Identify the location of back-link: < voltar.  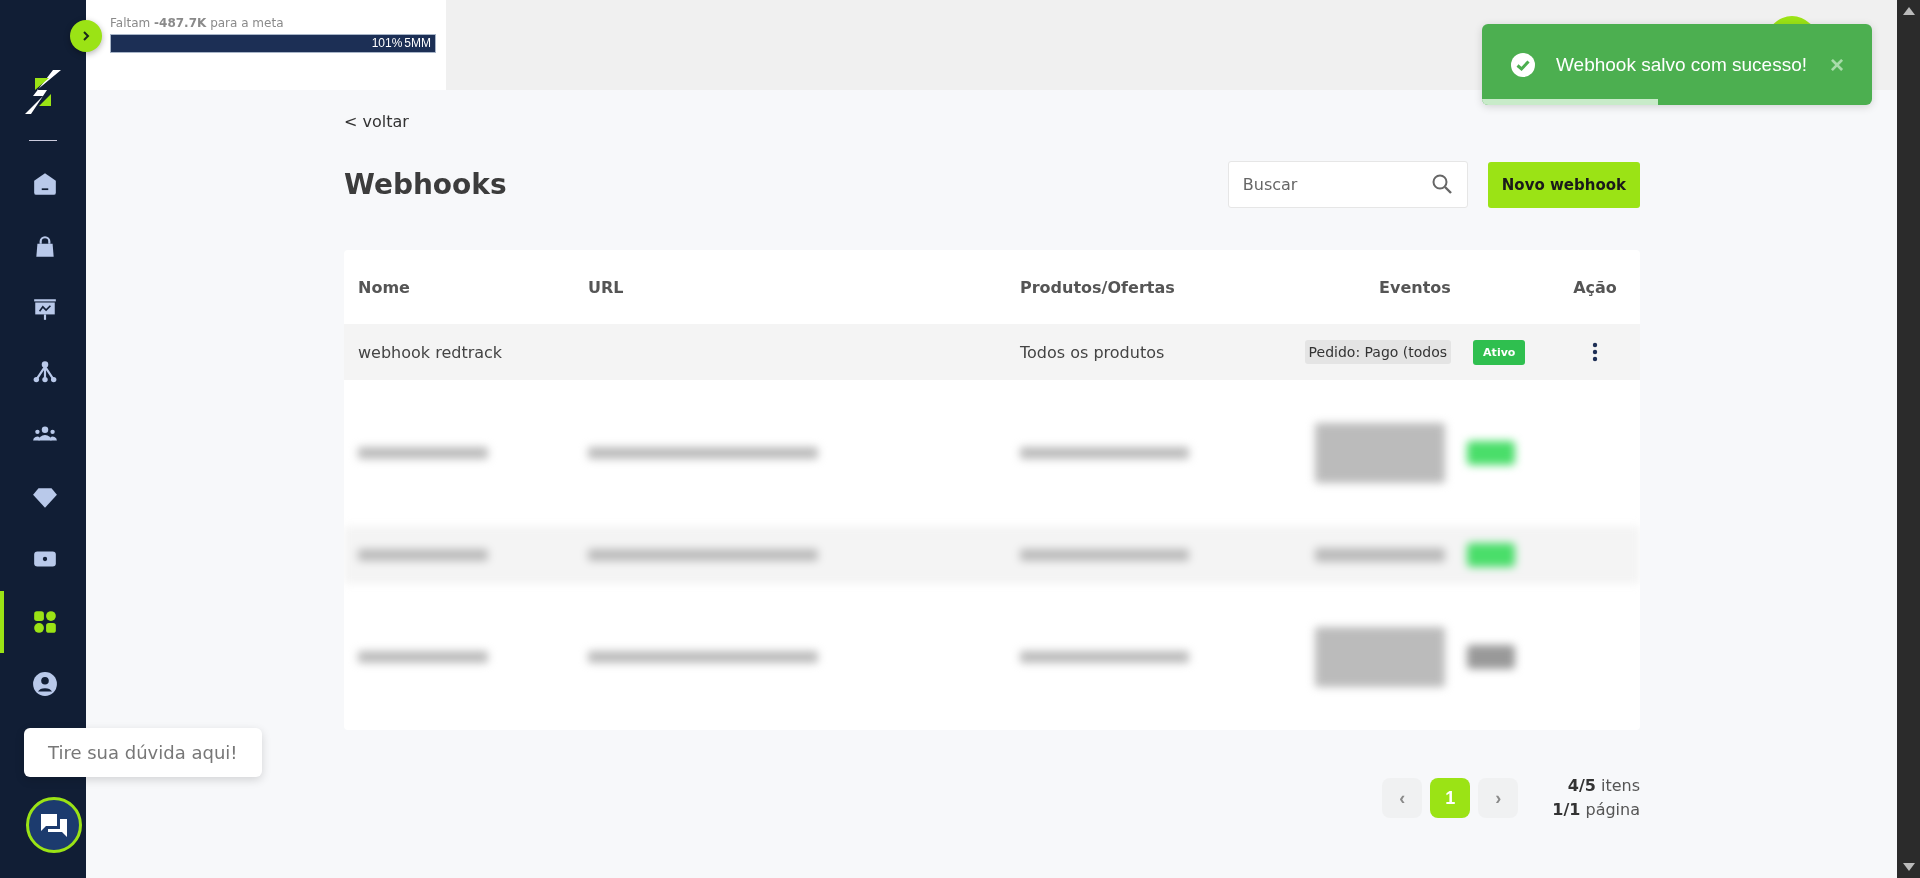
(376, 121).